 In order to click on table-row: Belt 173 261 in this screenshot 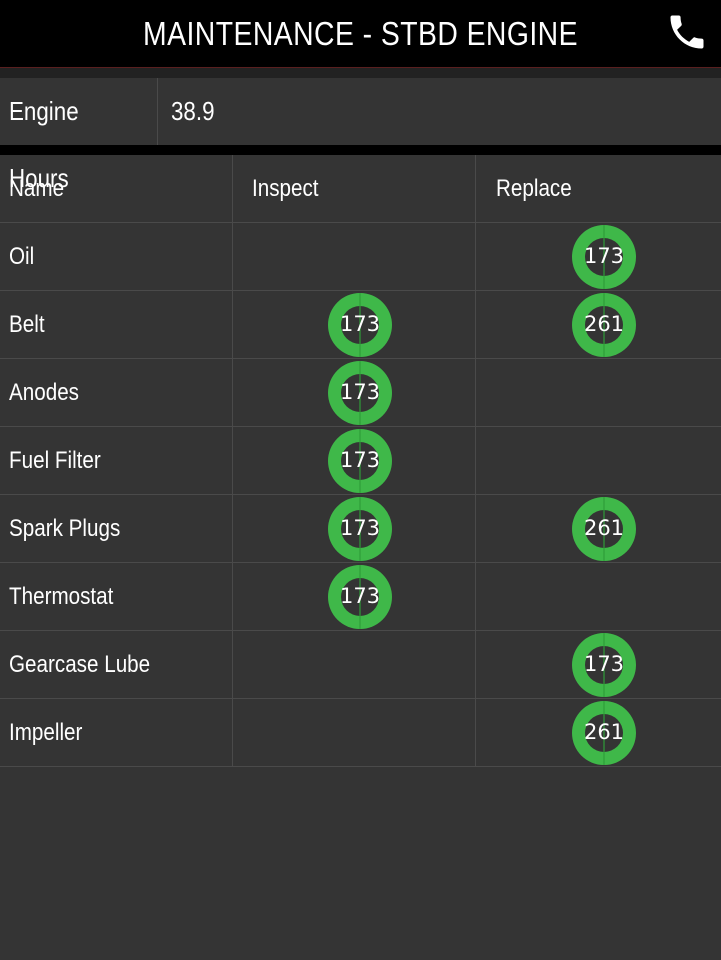, I will do `click(360, 325)`.